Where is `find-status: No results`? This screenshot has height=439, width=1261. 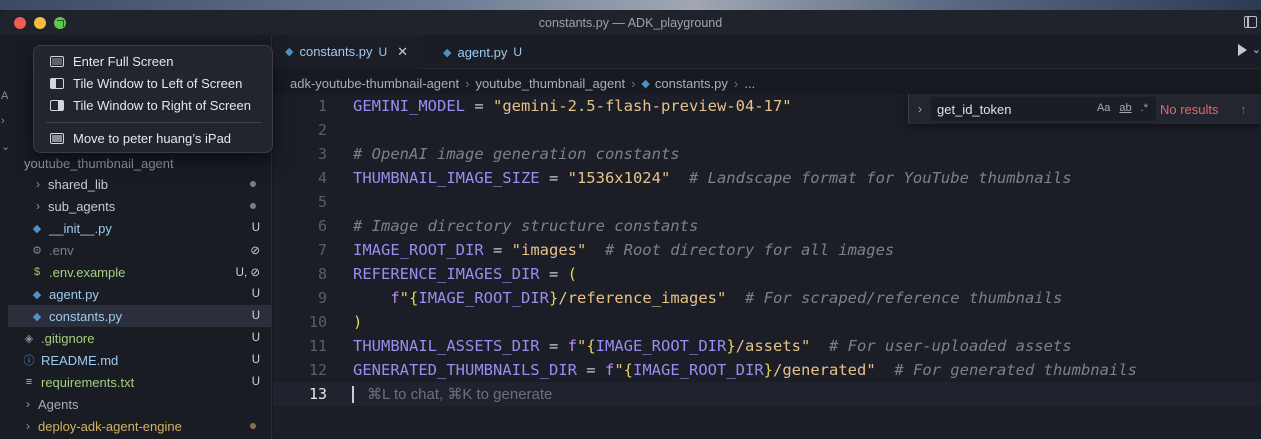
find-status: No results is located at coordinates (1189, 109).